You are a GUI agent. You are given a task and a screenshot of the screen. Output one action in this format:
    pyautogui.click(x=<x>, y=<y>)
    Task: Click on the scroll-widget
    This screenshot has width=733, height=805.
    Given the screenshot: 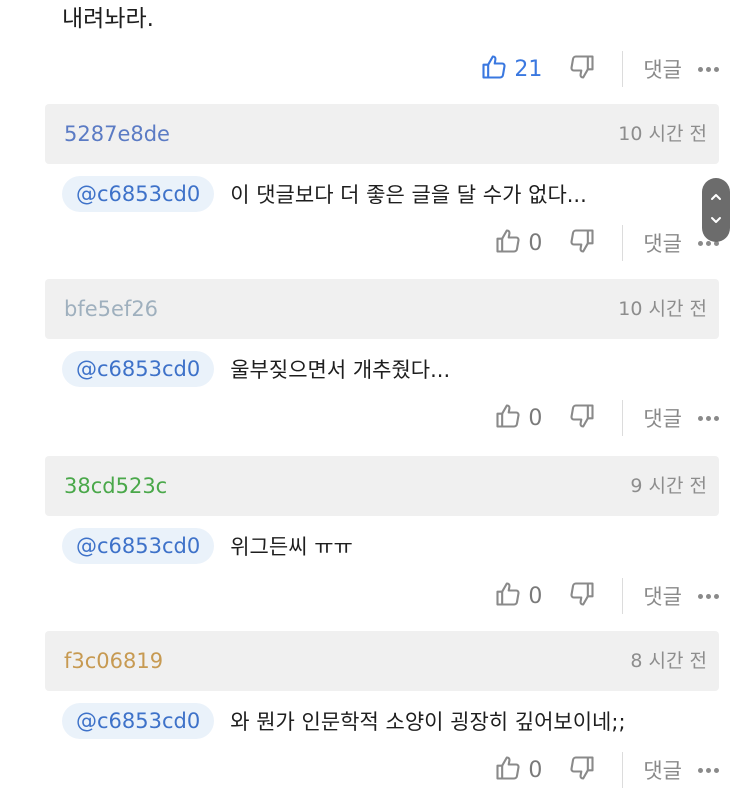 What is the action you would take?
    pyautogui.click(x=716, y=210)
    